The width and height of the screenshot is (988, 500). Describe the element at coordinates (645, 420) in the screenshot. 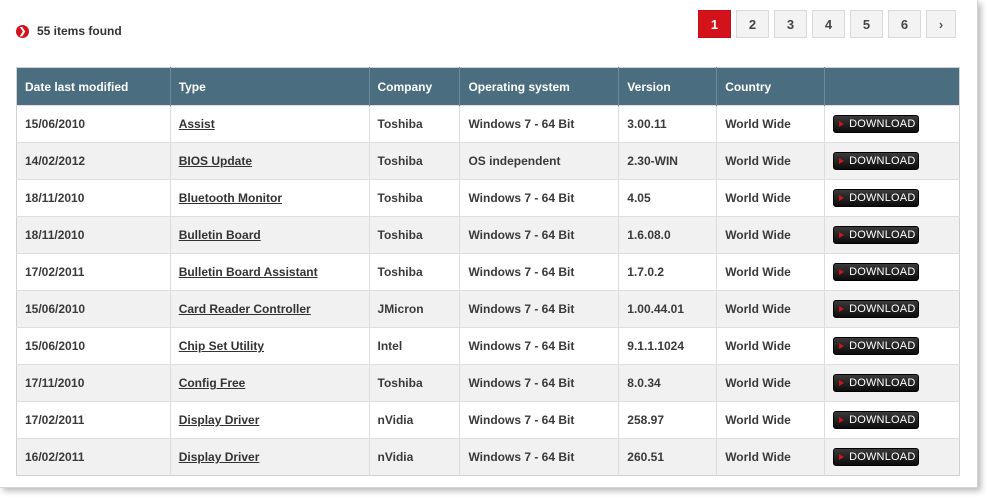

I see `version-text: 258.97` at that location.